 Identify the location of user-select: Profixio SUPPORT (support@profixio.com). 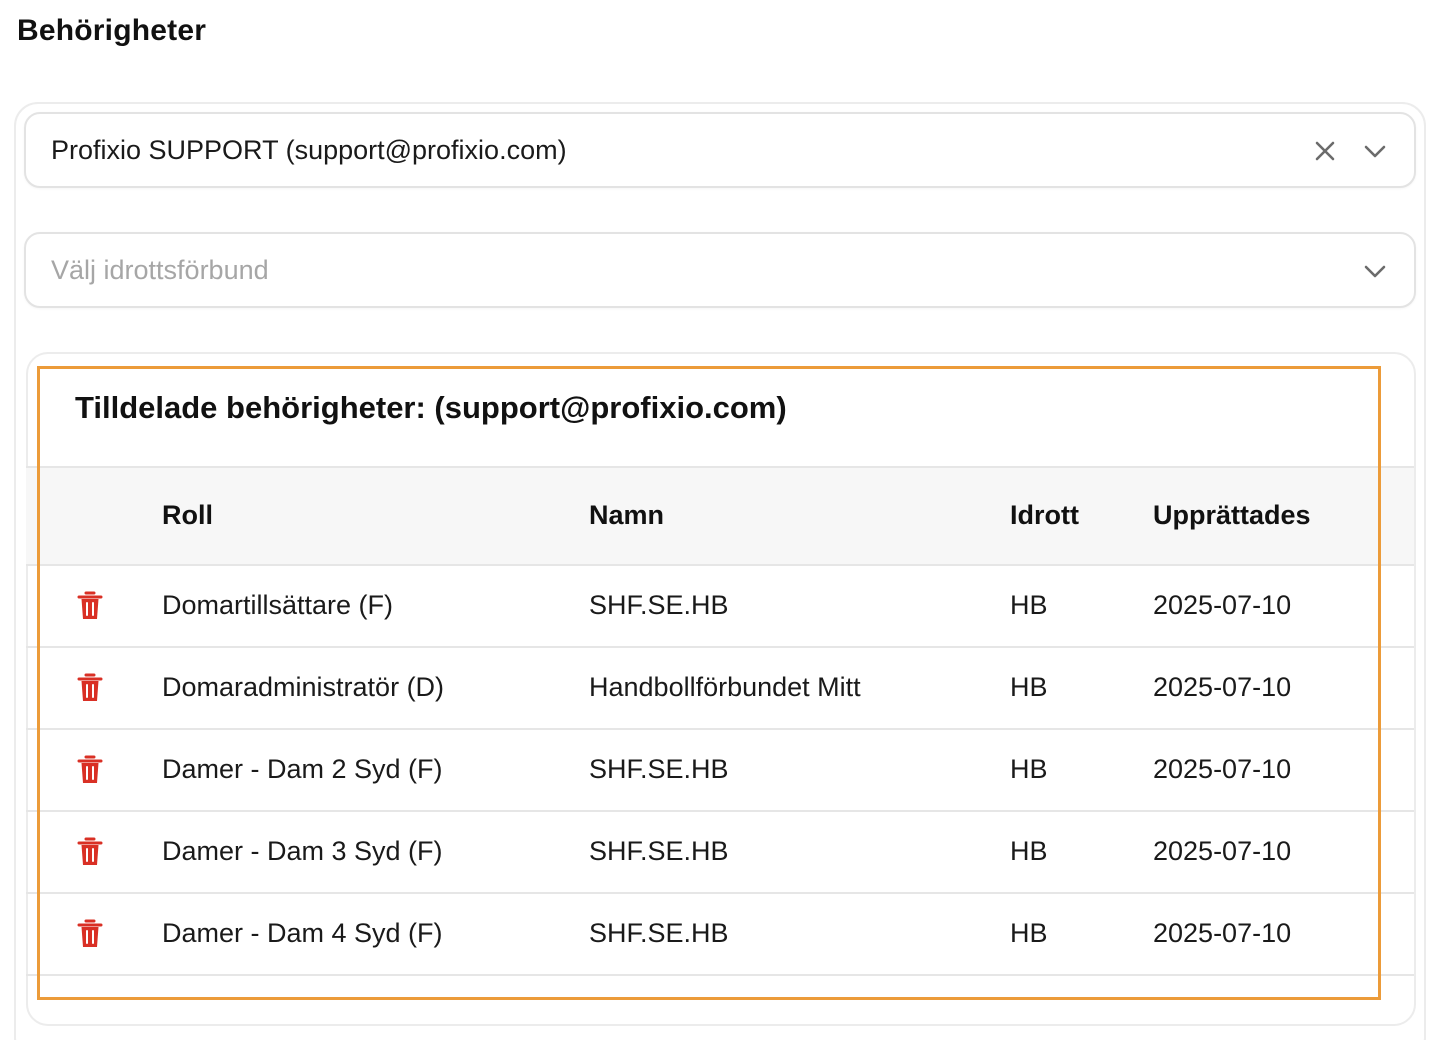
(720, 150).